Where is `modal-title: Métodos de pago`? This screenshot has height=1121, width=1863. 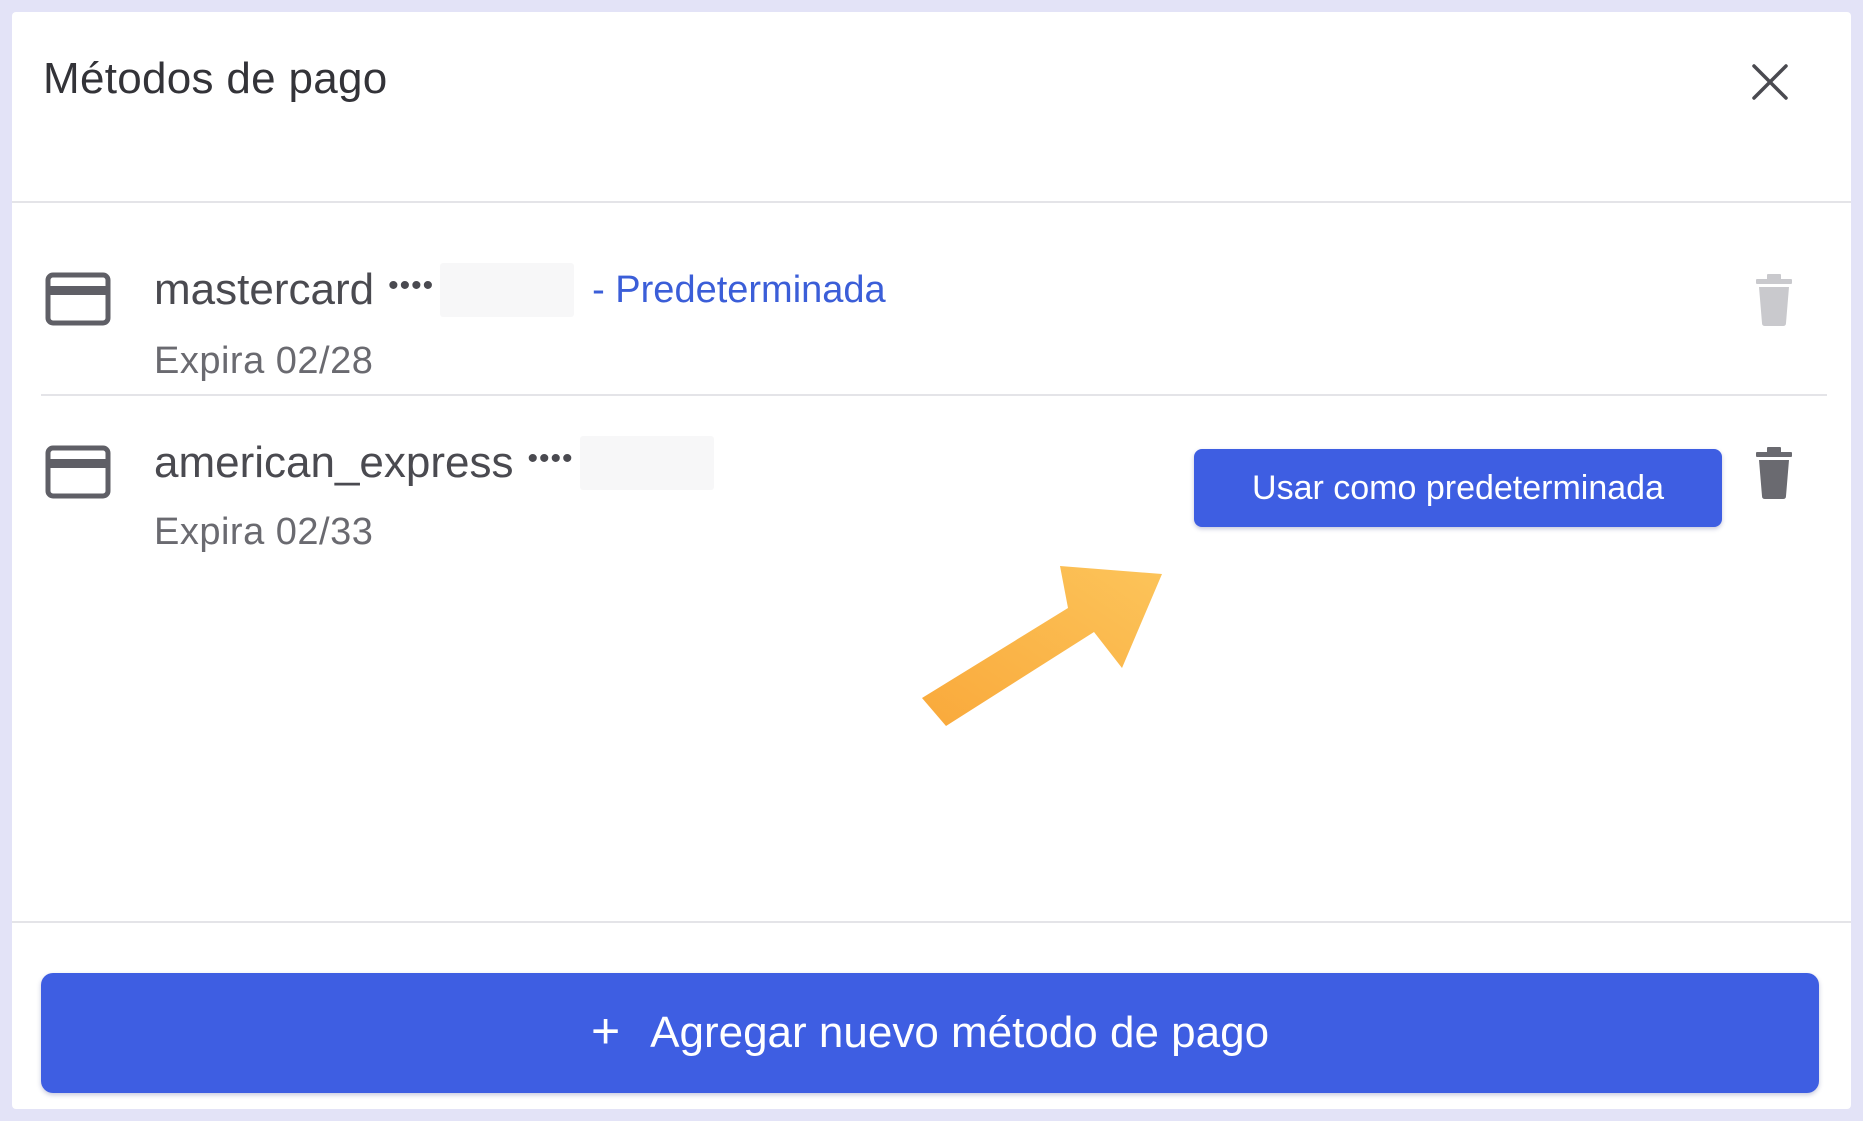
modal-title: Métodos de pago is located at coordinates (215, 78).